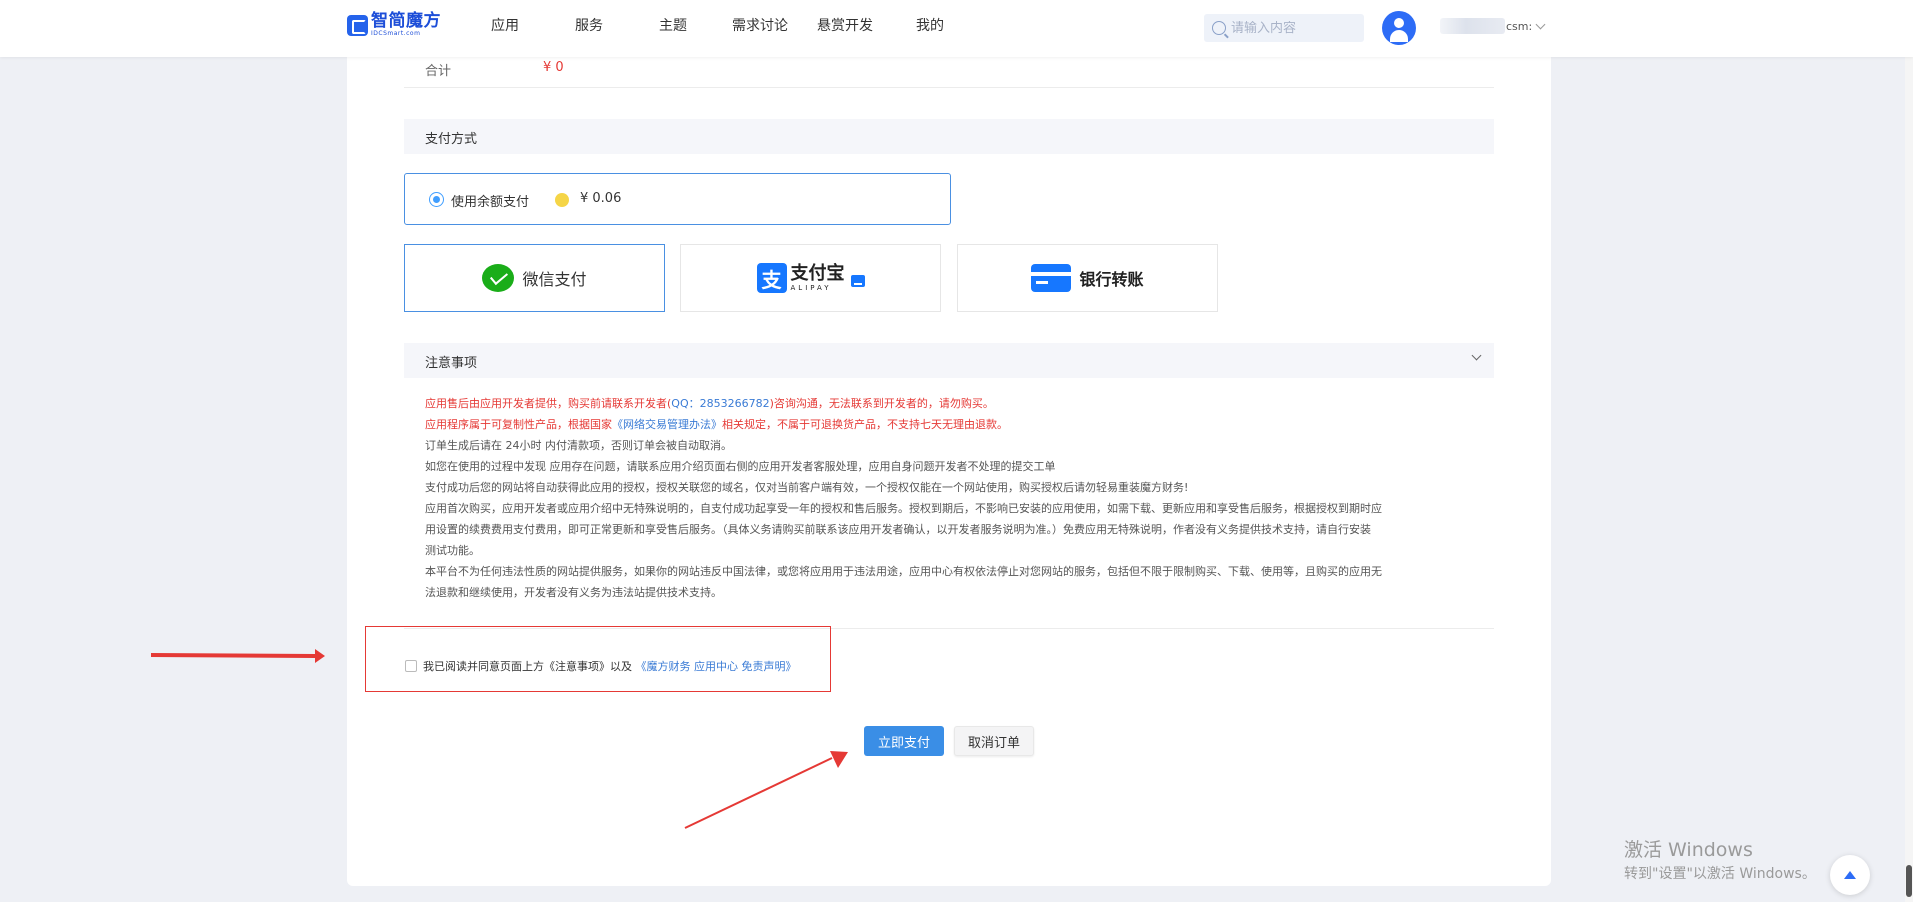 Image resolution: width=1913 pixels, height=902 pixels. What do you see at coordinates (904, 741) in the screenshot?
I see `pay-now-button: 立即支付` at bounding box center [904, 741].